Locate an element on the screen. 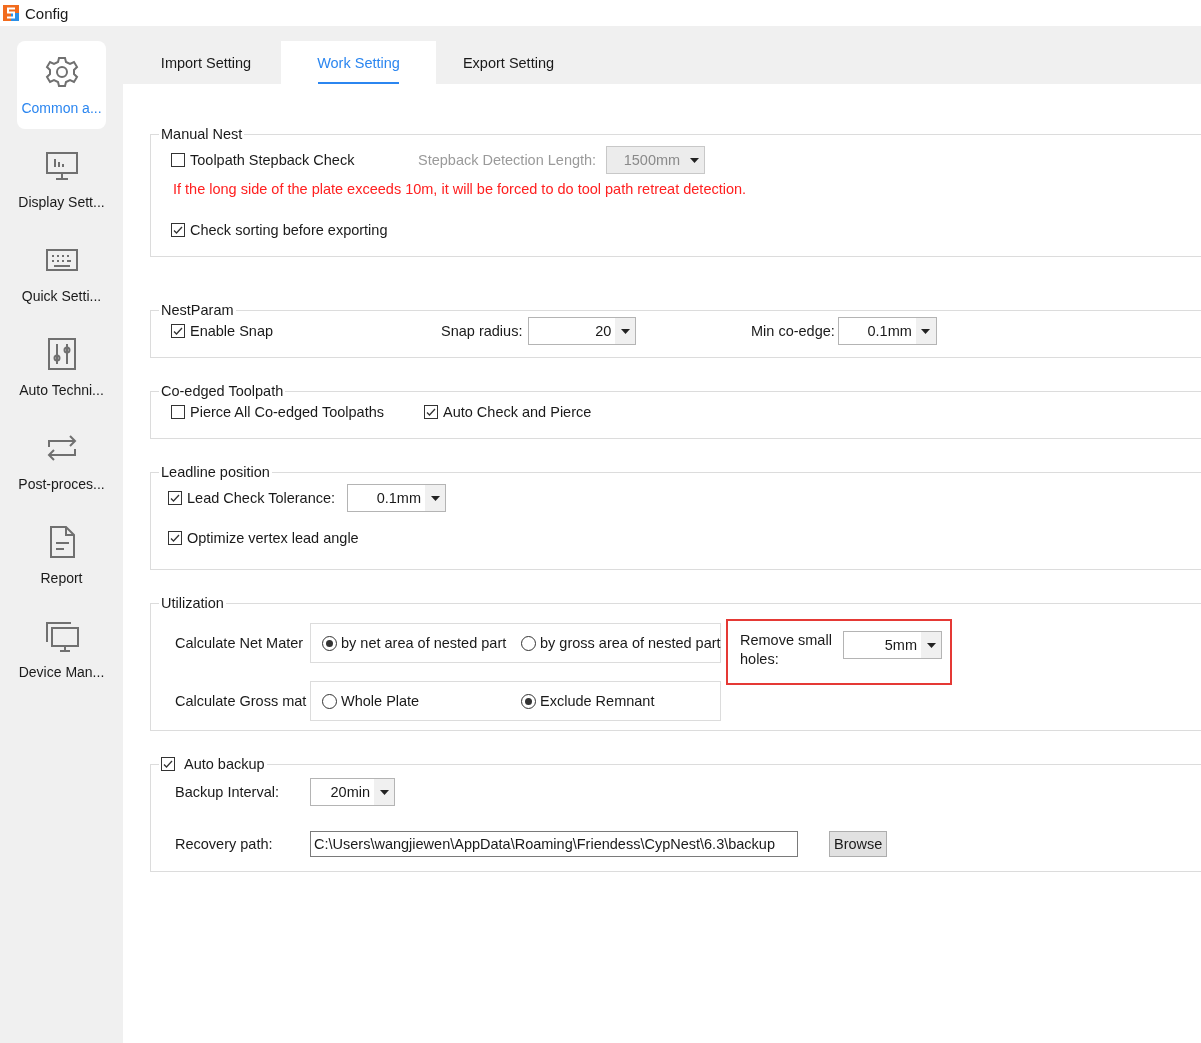  field-label: Calculate Gross mat is located at coordinates (241, 701).